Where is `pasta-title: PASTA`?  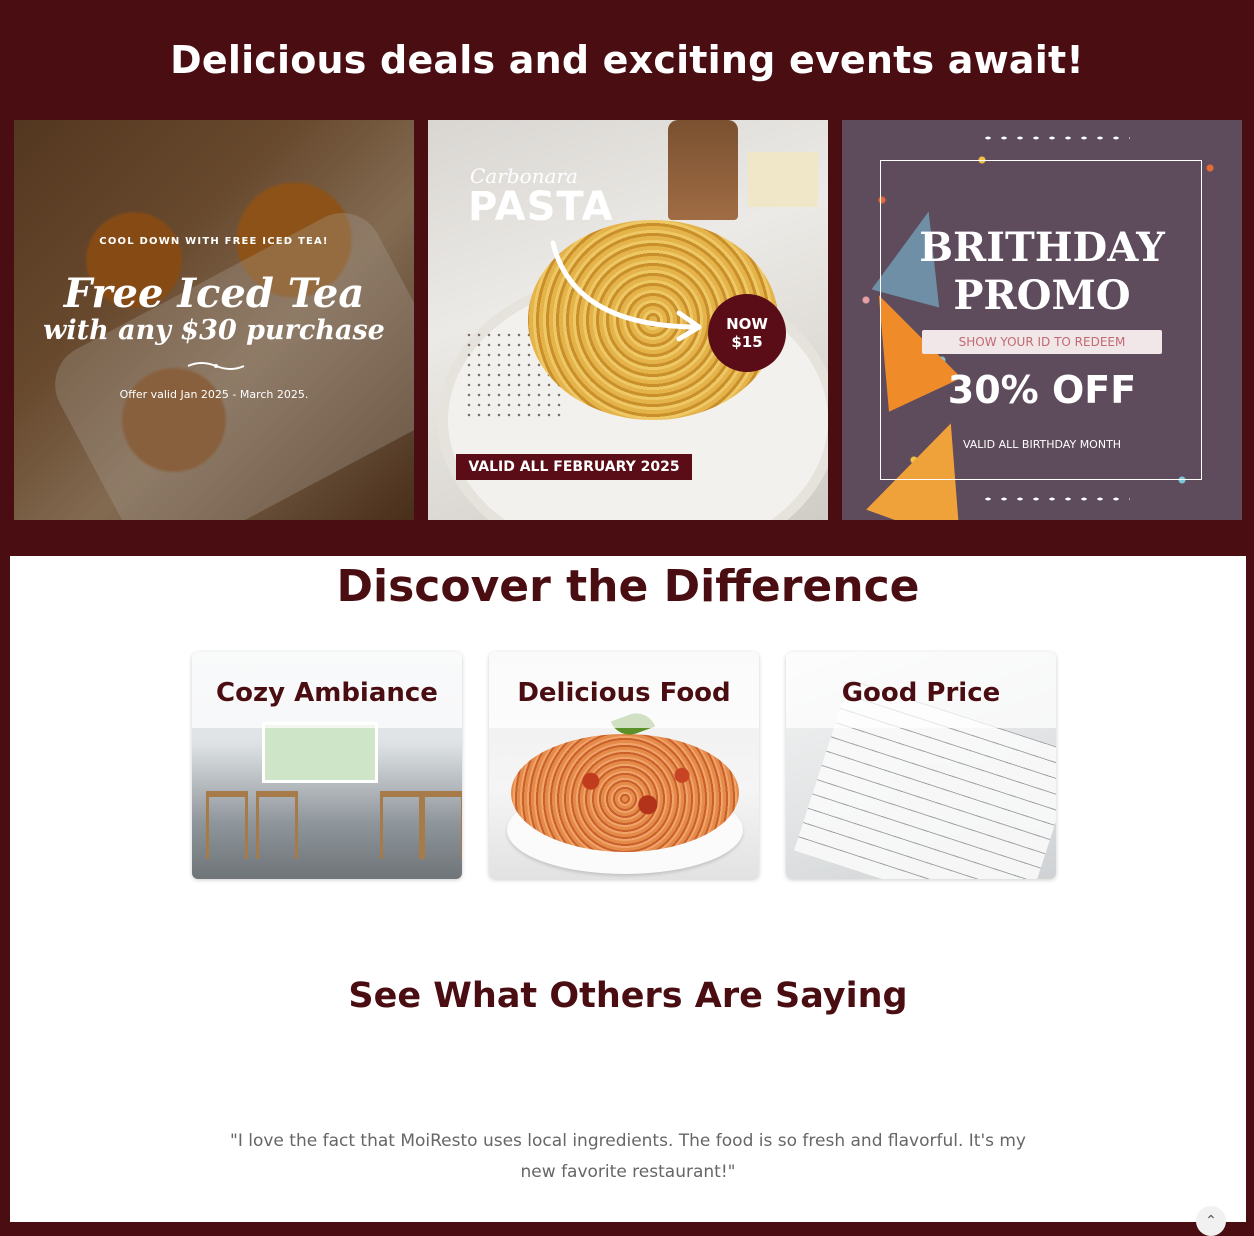 pasta-title: PASTA is located at coordinates (541, 207).